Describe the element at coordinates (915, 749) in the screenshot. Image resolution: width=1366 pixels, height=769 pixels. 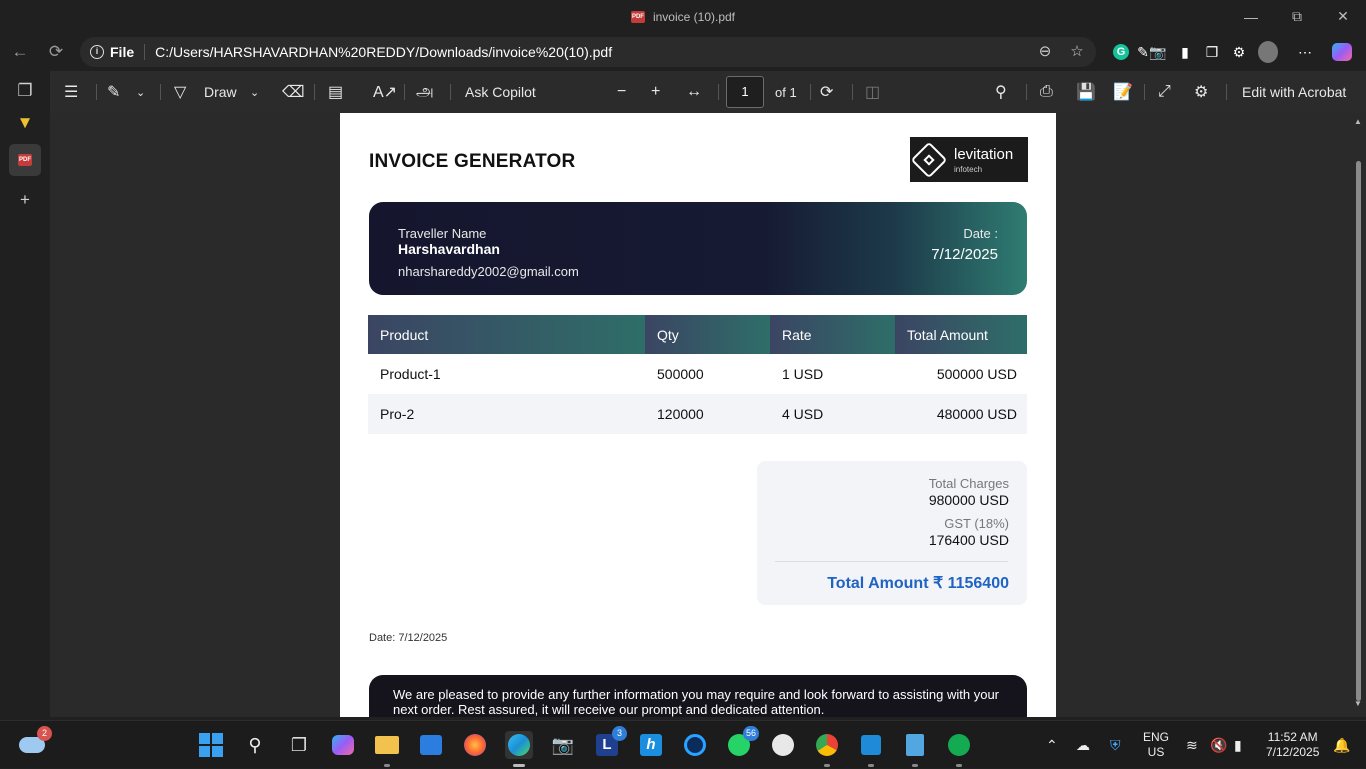
I see `notepad-icon` at that location.